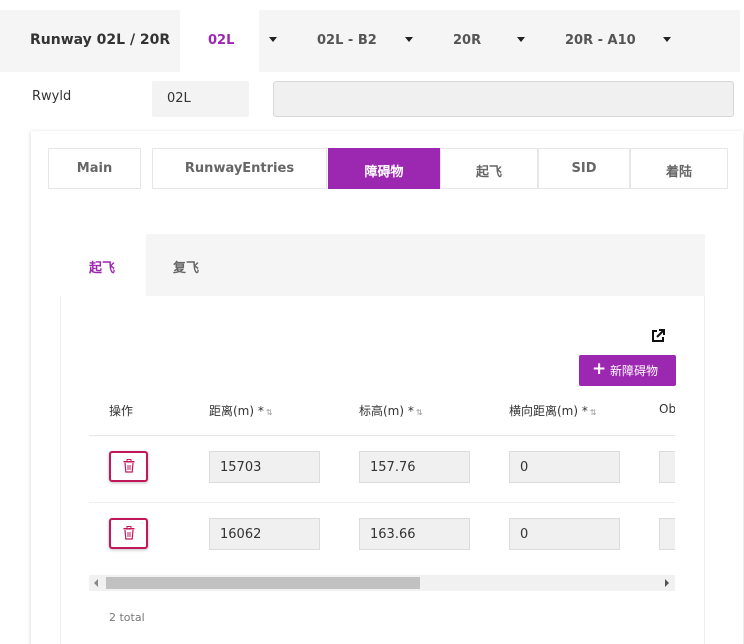 This screenshot has width=744, height=644. Describe the element at coordinates (658, 336) in the screenshot. I see `external-link-icon` at that location.